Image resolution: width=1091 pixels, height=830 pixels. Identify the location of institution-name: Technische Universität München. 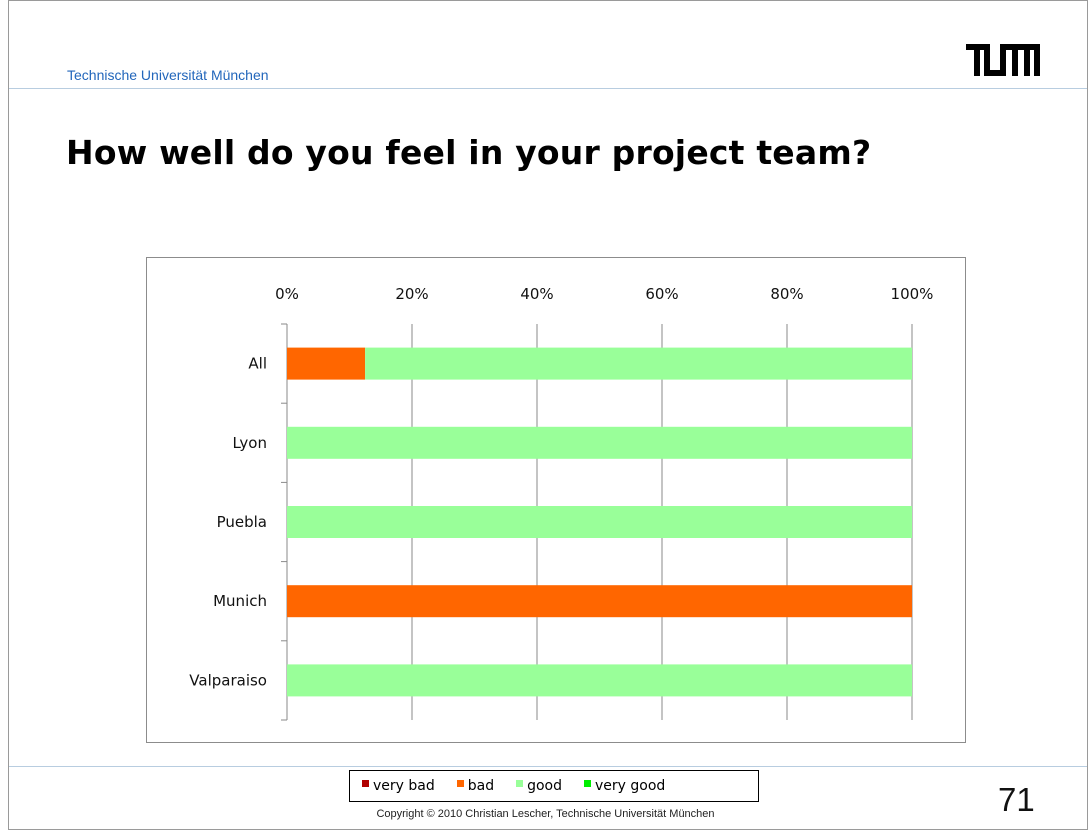
(168, 75).